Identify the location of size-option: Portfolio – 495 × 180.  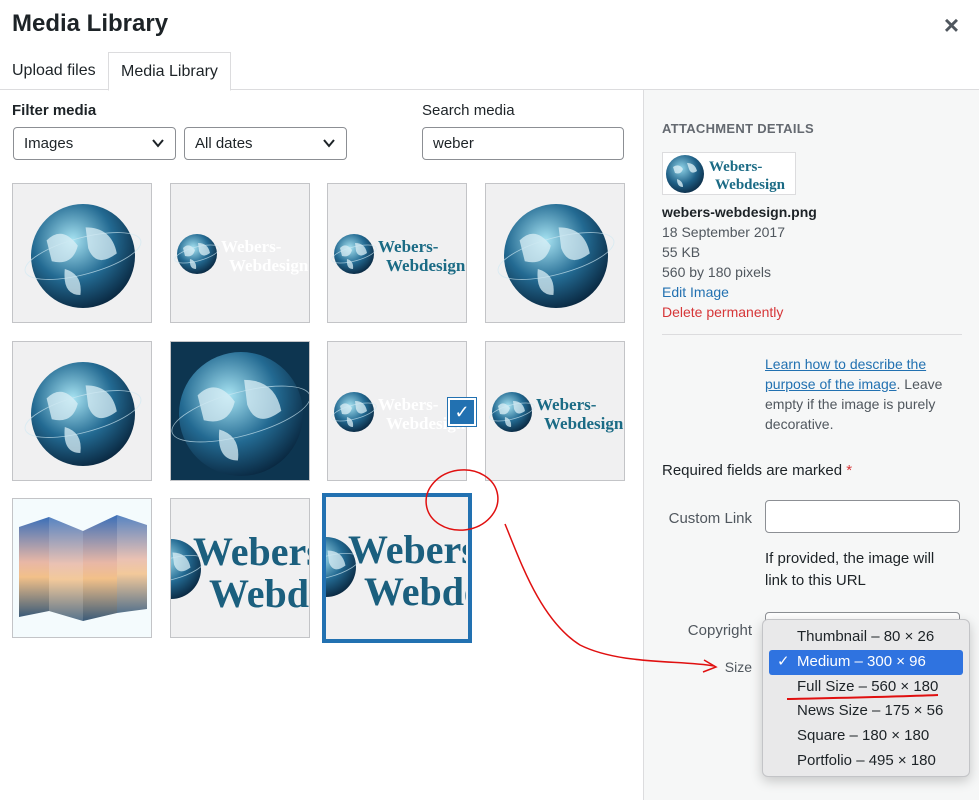
(866, 761).